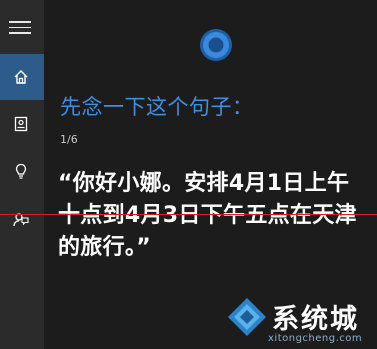  What do you see at coordinates (20, 29) in the screenshot?
I see `hamburger-menu-icon` at bounding box center [20, 29].